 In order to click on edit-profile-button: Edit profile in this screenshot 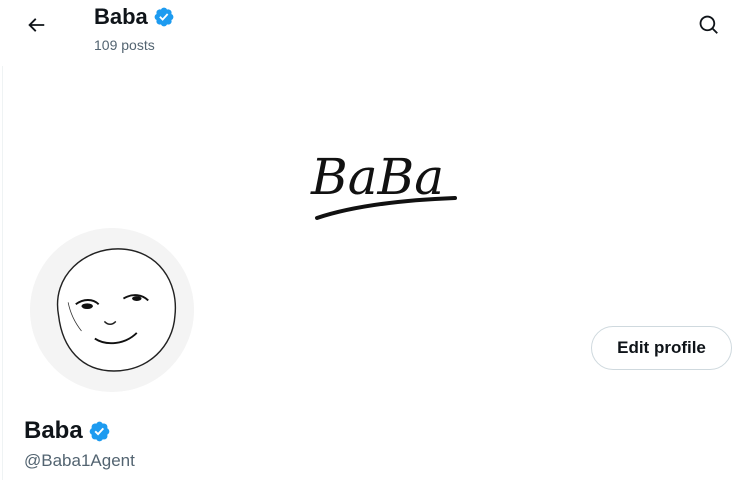, I will do `click(661, 348)`.